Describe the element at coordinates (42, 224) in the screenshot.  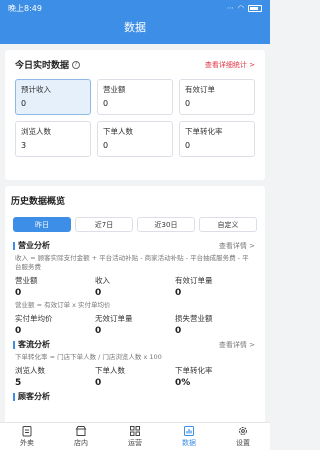
I see `tab-yesterday: 昨日` at that location.